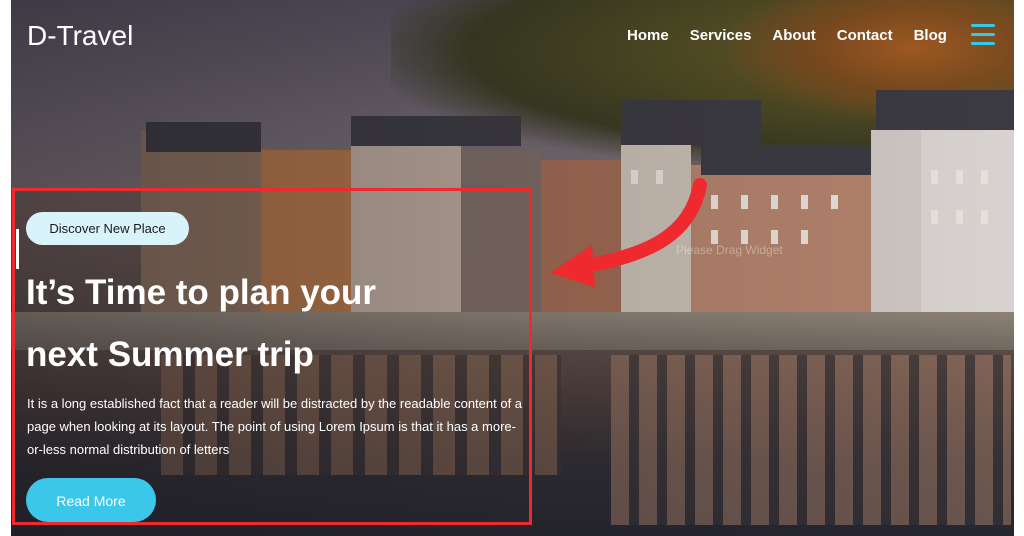 The width and height of the screenshot is (1024, 536). I want to click on nav-link-about: About, so click(793, 35).